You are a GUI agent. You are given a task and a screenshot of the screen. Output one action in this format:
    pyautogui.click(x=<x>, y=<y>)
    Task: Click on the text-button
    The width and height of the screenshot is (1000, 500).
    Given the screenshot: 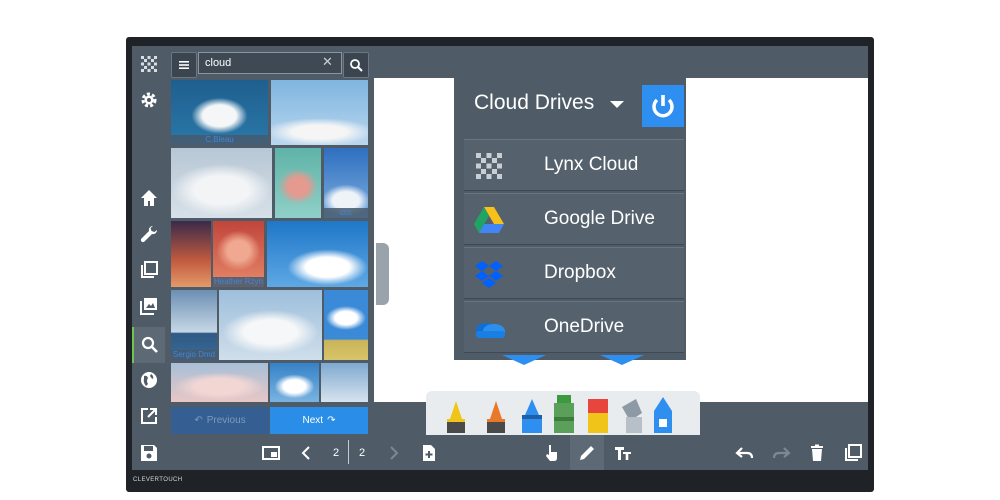 What is the action you would take?
    pyautogui.click(x=623, y=452)
    